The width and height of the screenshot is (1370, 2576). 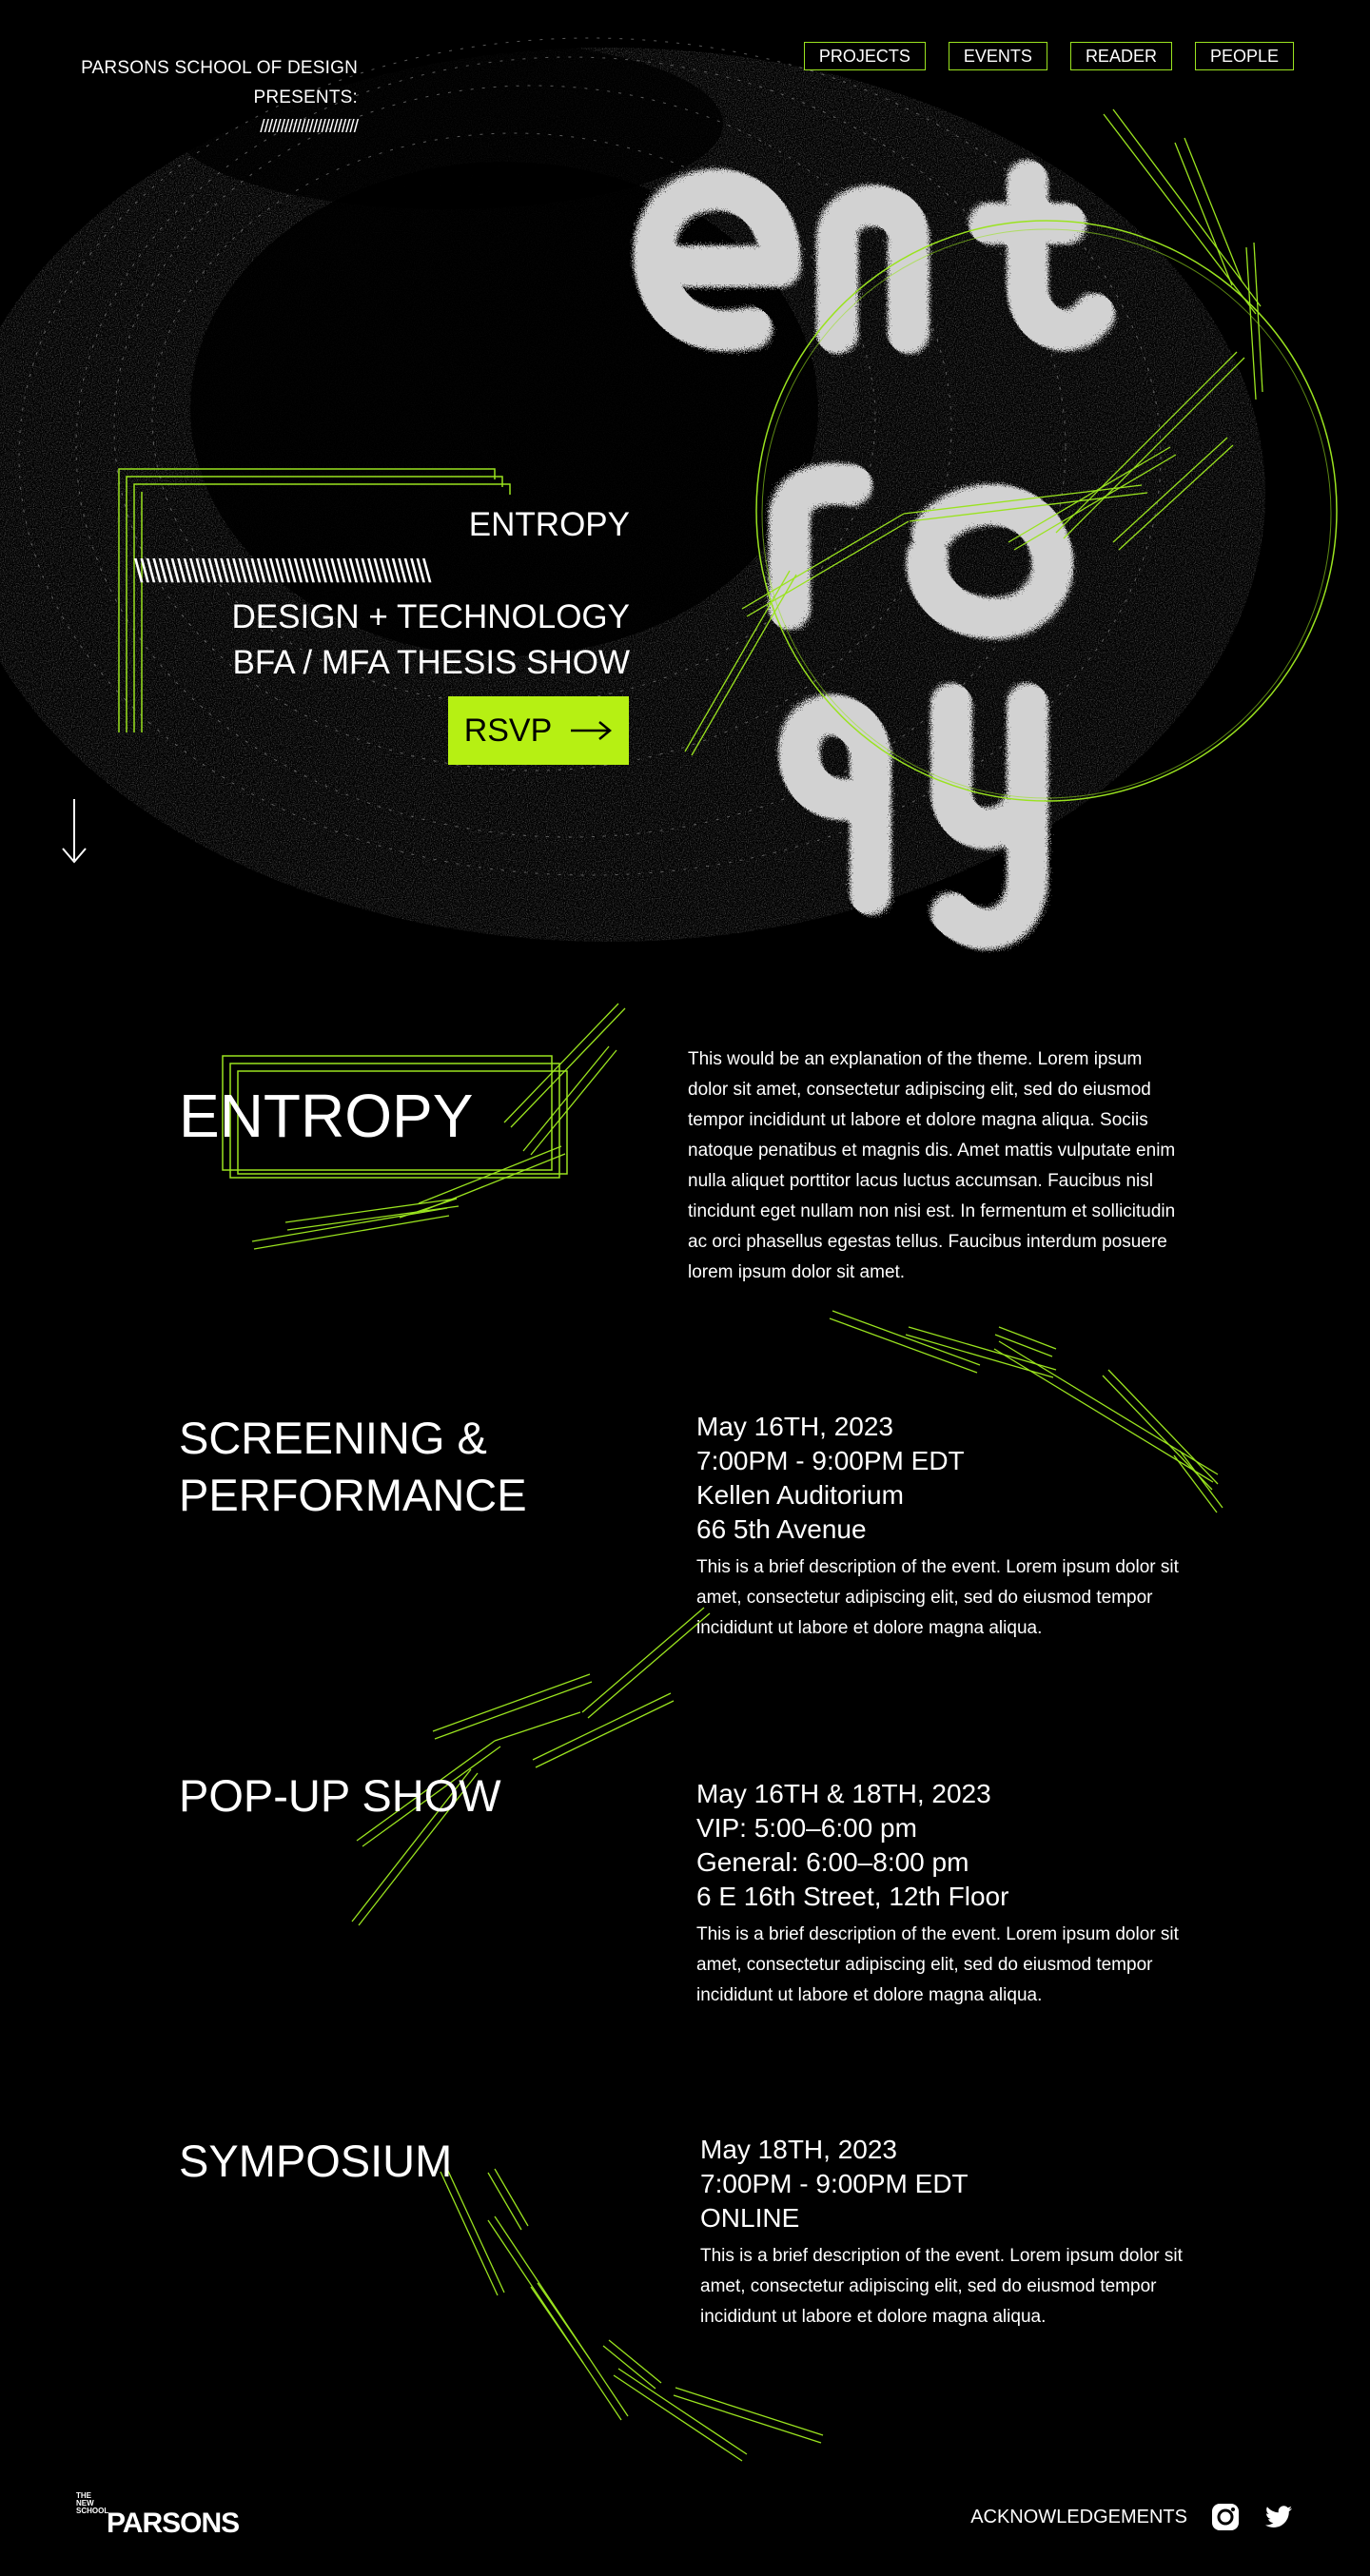 What do you see at coordinates (92, 2503) in the screenshot?
I see `logo-small-text: THE NEW SCHOOL` at bounding box center [92, 2503].